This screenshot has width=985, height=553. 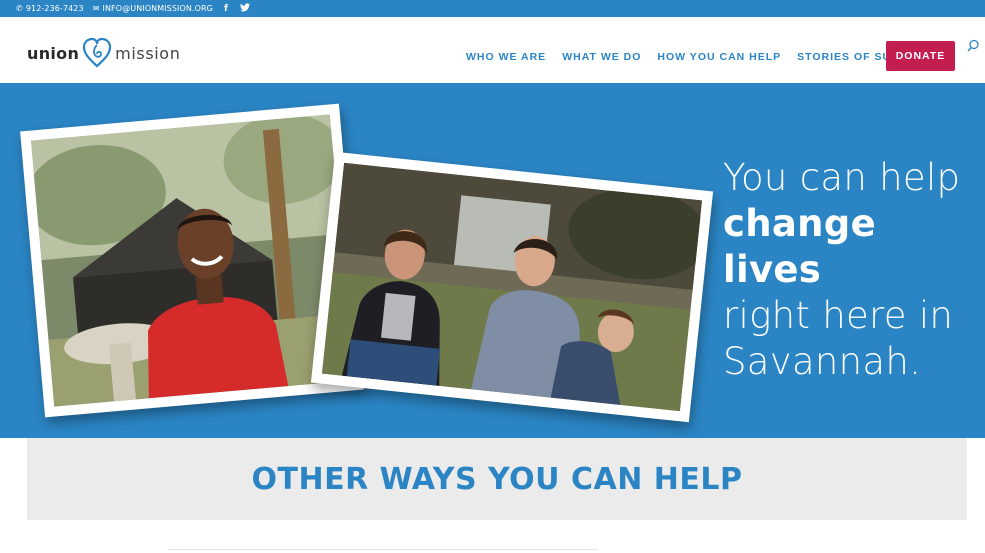 I want to click on facebook-icon: f, so click(x=226, y=9).